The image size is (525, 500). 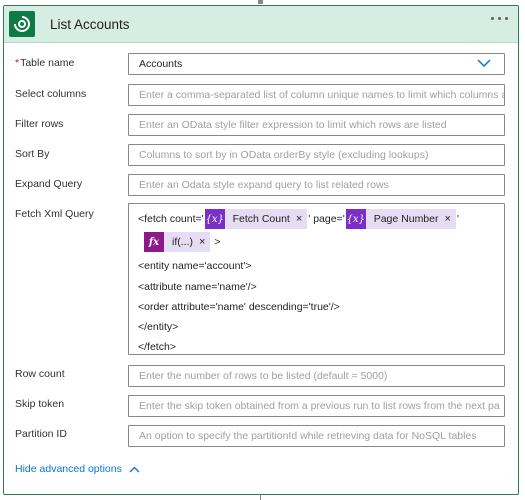 I want to click on filter-rows-label: Filter rows, so click(x=39, y=124).